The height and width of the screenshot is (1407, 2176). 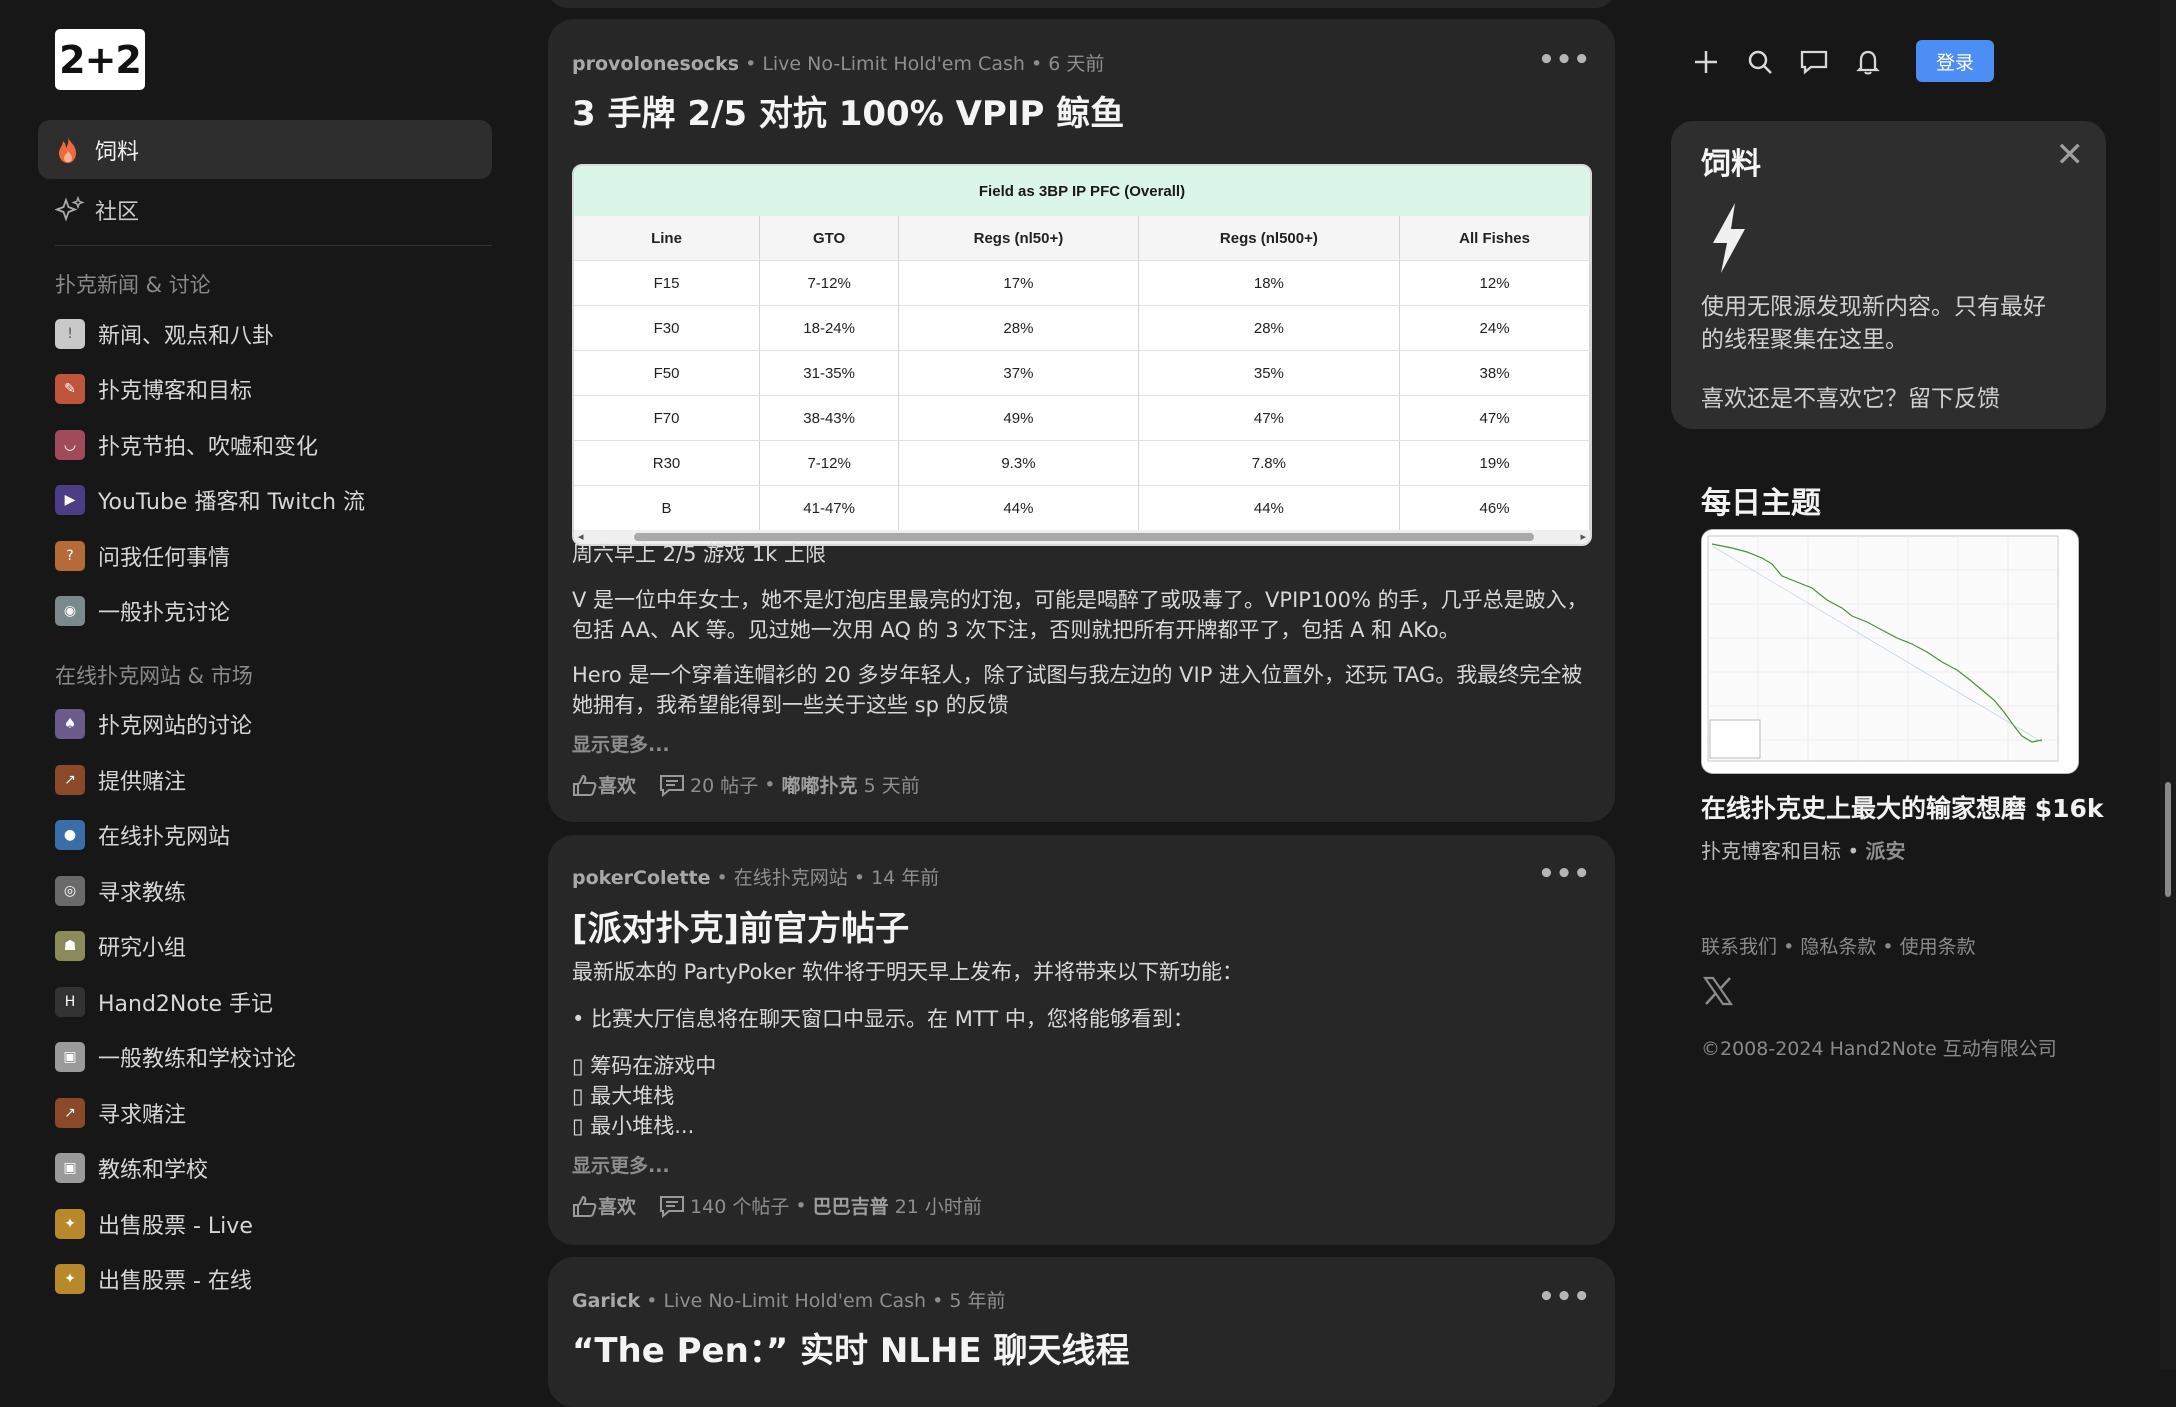 What do you see at coordinates (1955, 61) in the screenshot?
I see `login-button: 登录` at bounding box center [1955, 61].